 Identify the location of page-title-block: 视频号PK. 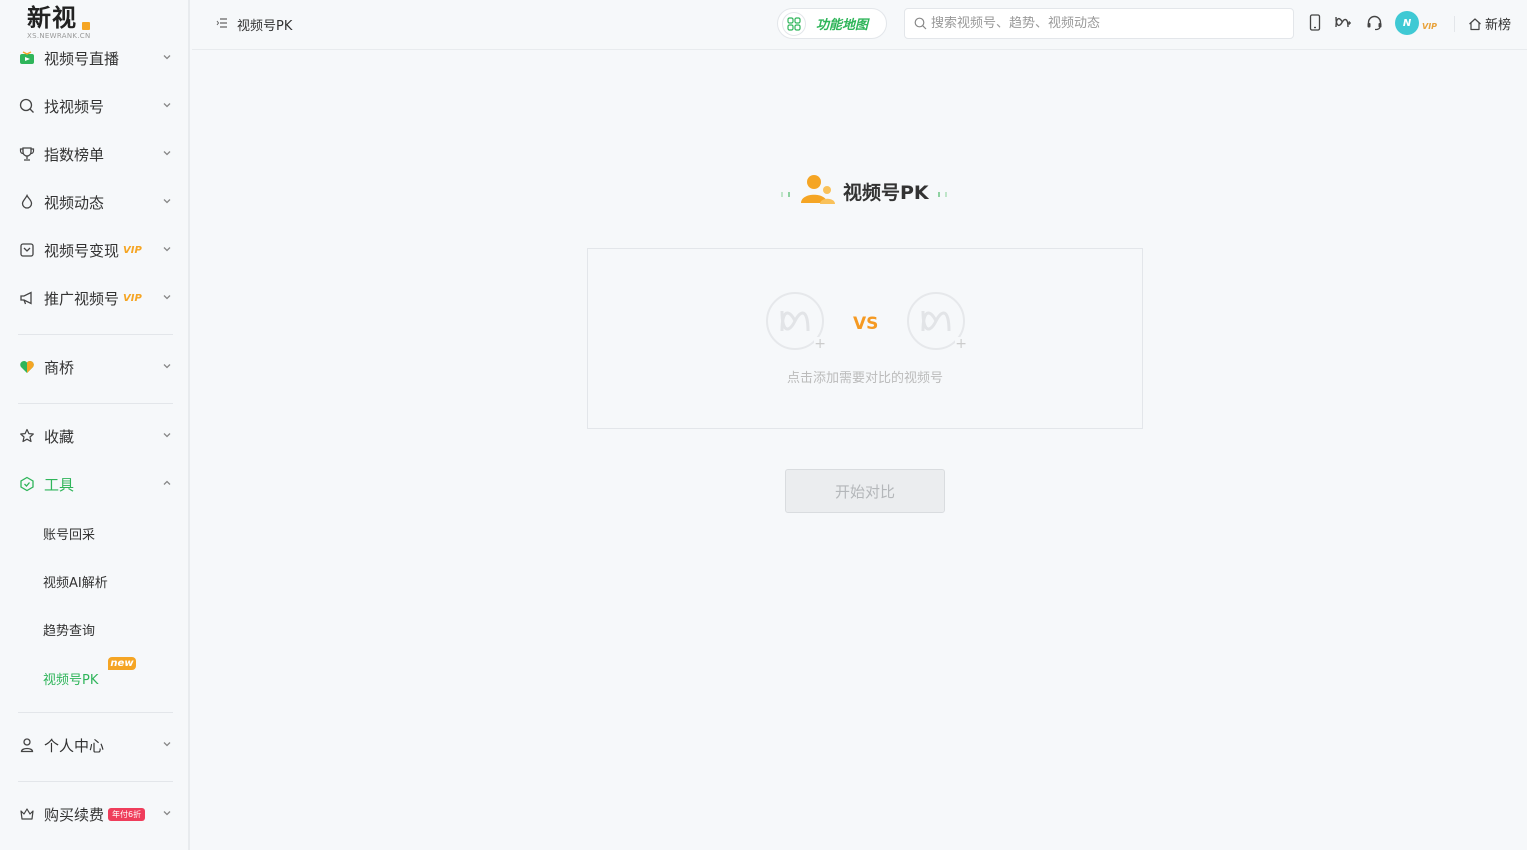
(865, 190).